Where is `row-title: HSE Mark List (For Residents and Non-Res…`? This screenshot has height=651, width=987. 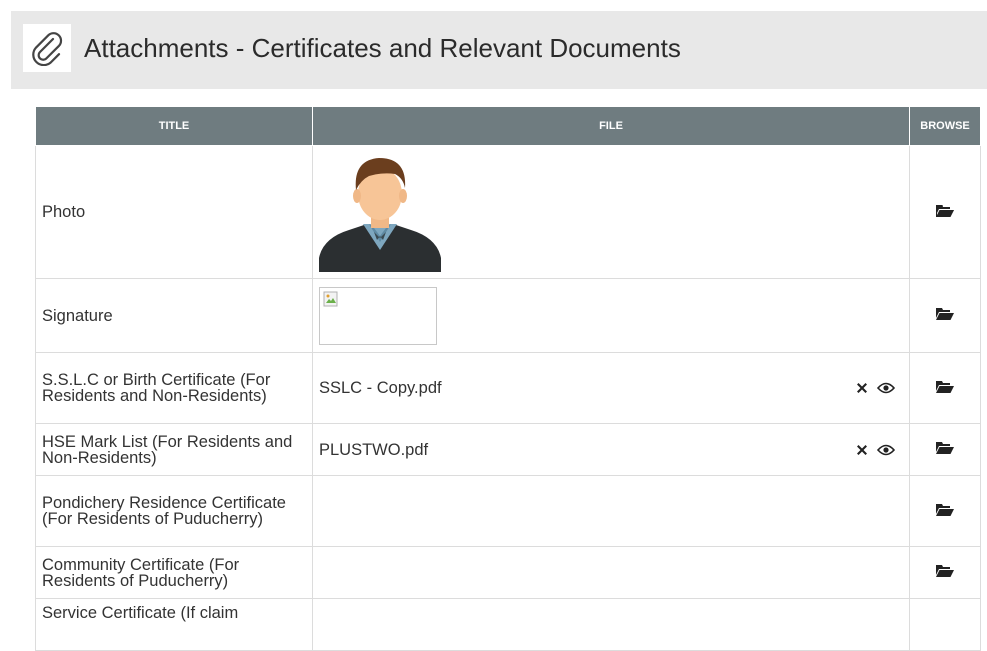 row-title: HSE Mark List (For Residents and Non-Res… is located at coordinates (174, 449).